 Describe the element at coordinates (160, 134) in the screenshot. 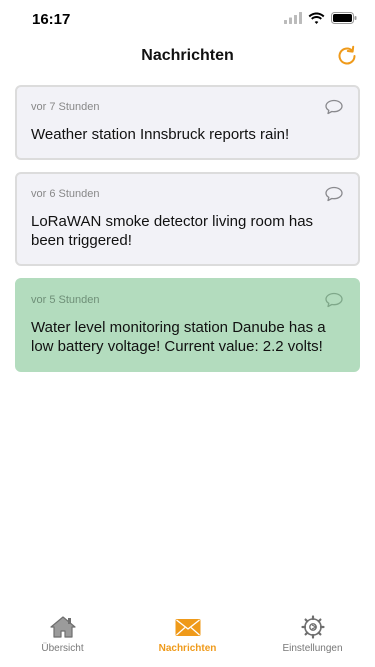

I see `message-text: Weather station Innsbruck reports rain!` at that location.